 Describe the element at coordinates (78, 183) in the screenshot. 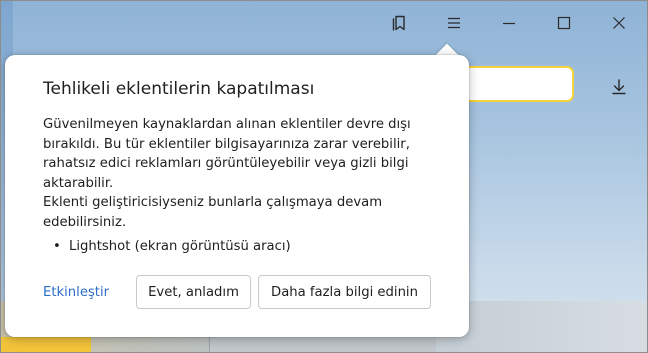

I see `message-line: aktarabilir.` at that location.